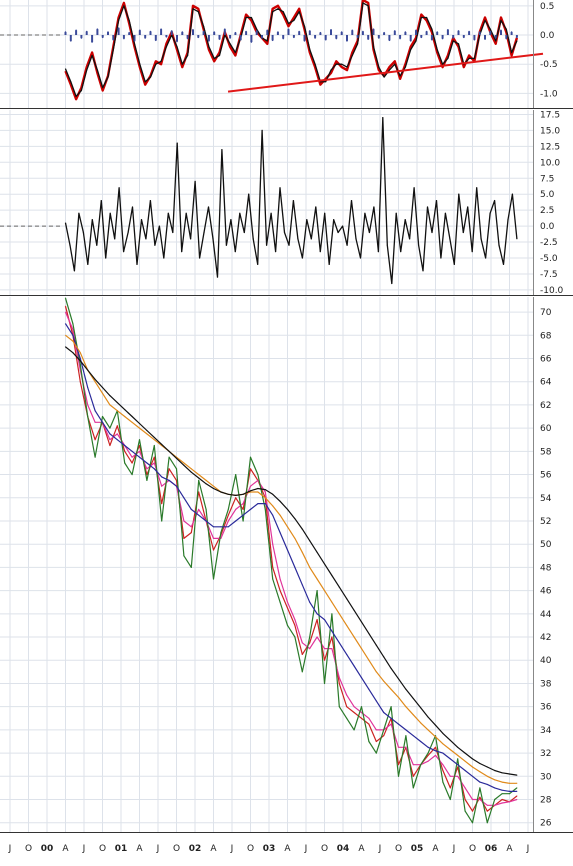  What do you see at coordinates (269, 849) in the screenshot?
I see `x-tick-label: 03` at bounding box center [269, 849].